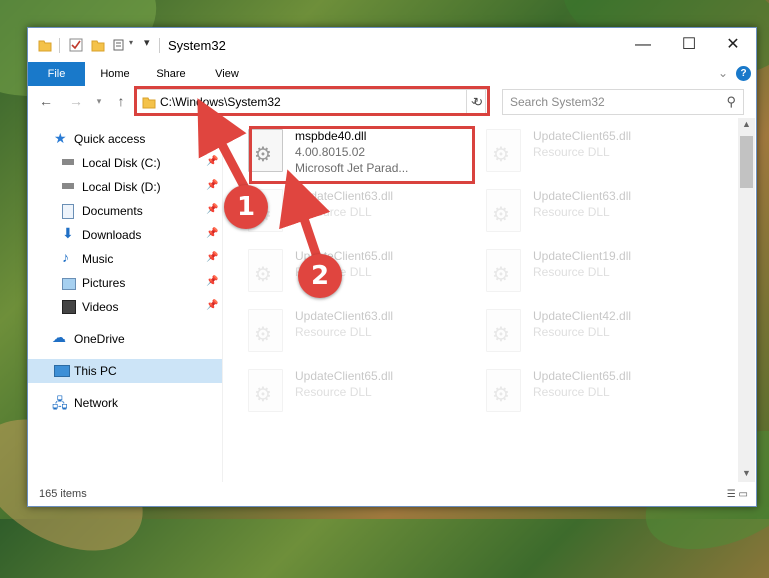 This screenshot has width=769, height=578. I want to click on search-placeholder: Search System32, so click(557, 102).